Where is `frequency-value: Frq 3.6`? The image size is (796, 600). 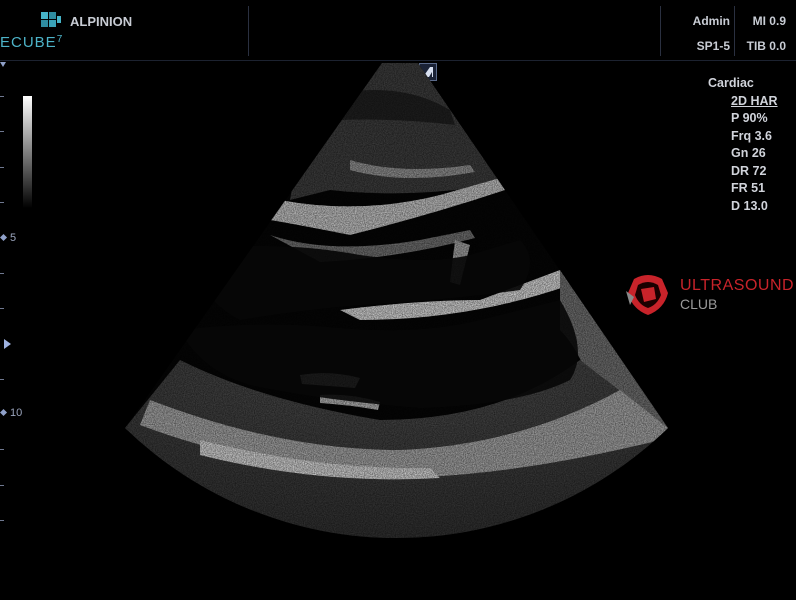 frequency-value: Frq 3.6 is located at coordinates (751, 135).